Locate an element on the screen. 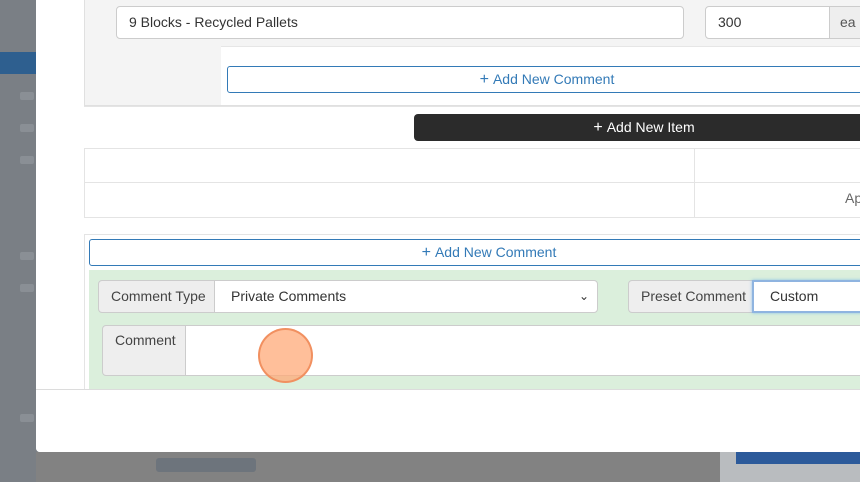 The image size is (860, 482). preset-comment-select: Custom is located at coordinates (806, 296).